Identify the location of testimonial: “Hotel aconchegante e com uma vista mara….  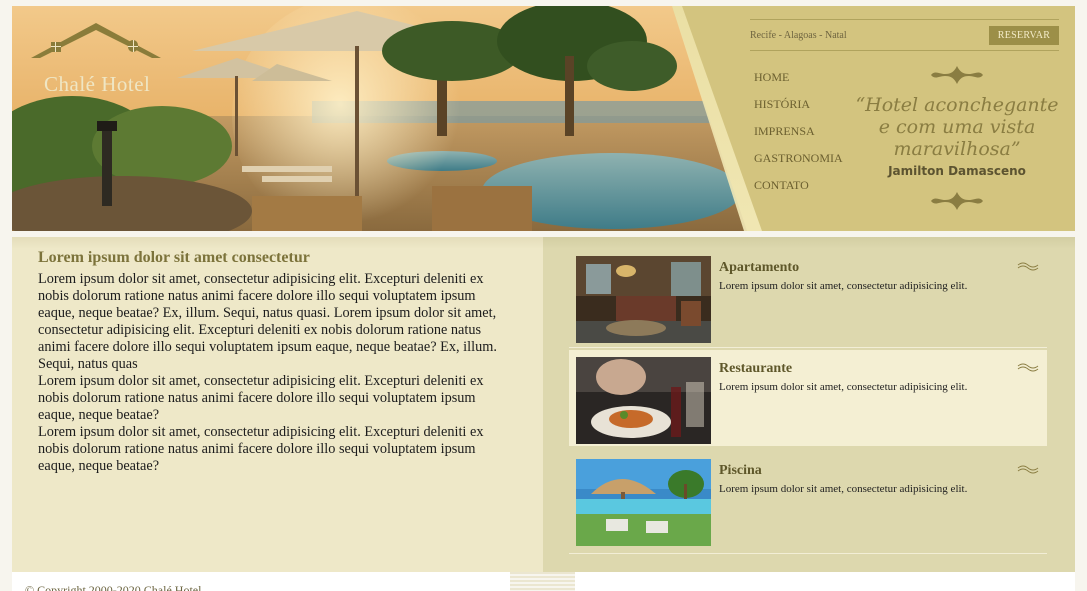
(957, 139).